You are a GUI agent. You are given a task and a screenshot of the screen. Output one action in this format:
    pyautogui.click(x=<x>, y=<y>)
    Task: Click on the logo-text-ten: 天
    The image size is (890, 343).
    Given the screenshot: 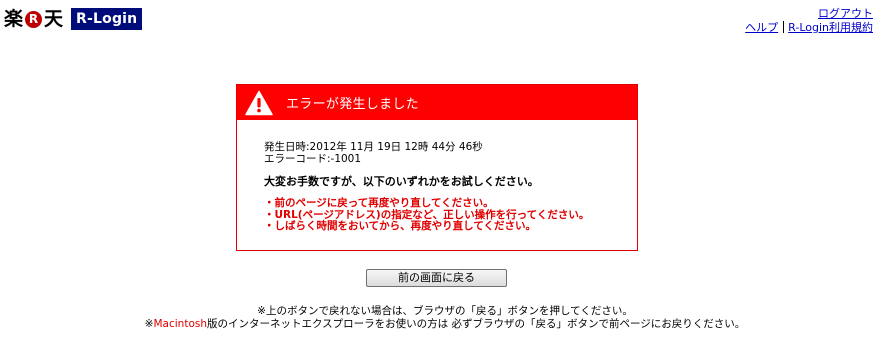 What is the action you would take?
    pyautogui.click(x=54, y=19)
    